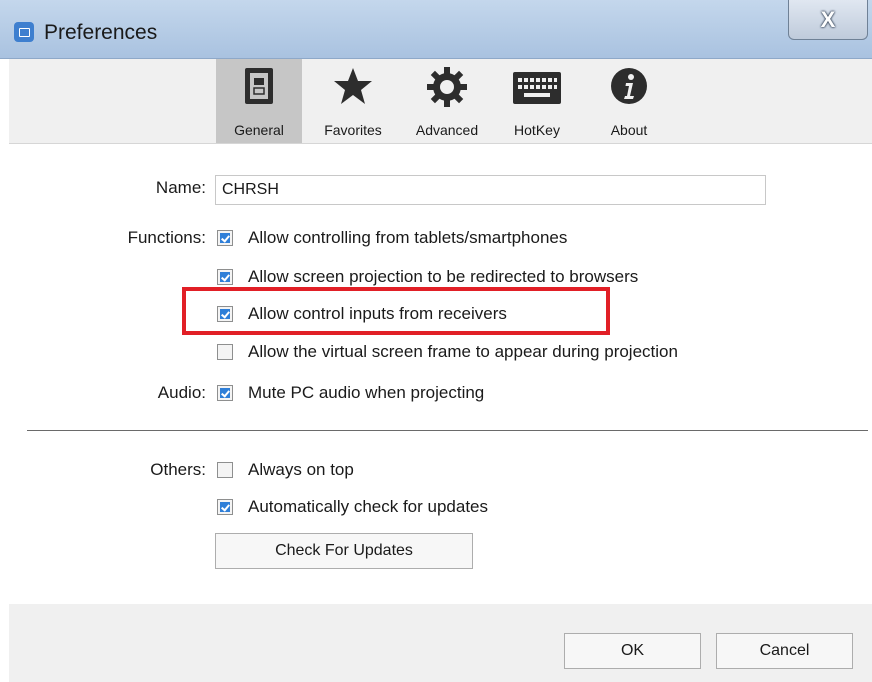 The image size is (872, 682). I want to click on close-button: X, so click(828, 20).